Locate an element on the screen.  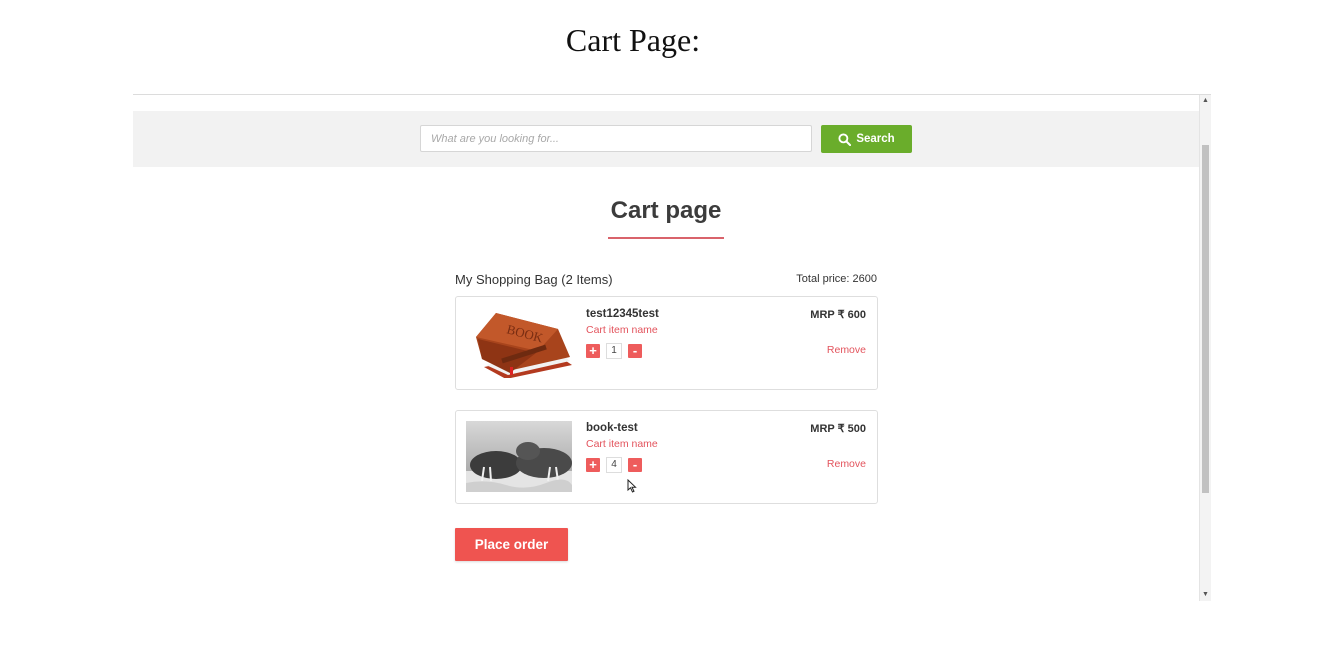
scroll-down-arrow-icon: ▼ is located at coordinates (1205, 595).